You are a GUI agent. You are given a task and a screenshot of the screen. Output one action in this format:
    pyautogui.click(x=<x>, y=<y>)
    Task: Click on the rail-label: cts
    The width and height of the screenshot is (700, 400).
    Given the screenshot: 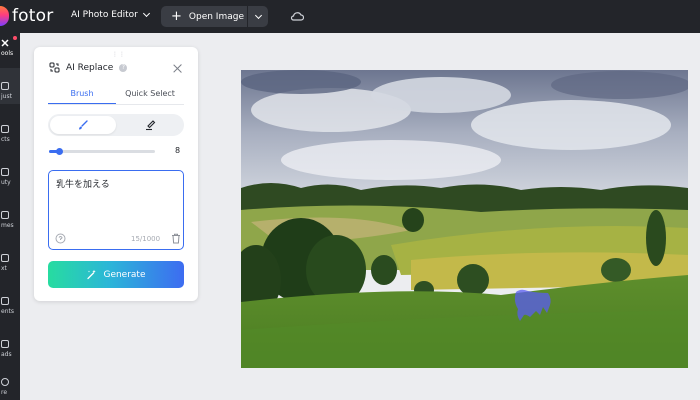 What is the action you would take?
    pyautogui.click(x=5, y=139)
    